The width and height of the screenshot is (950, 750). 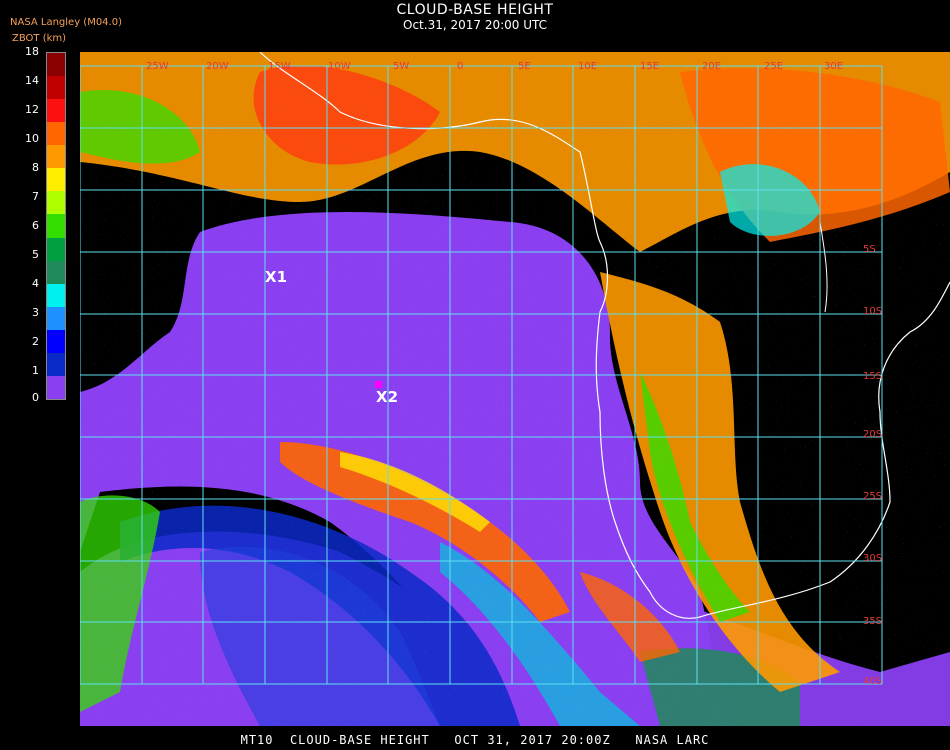 What do you see at coordinates (339, 66) in the screenshot?
I see `longitude-label: 10W` at bounding box center [339, 66].